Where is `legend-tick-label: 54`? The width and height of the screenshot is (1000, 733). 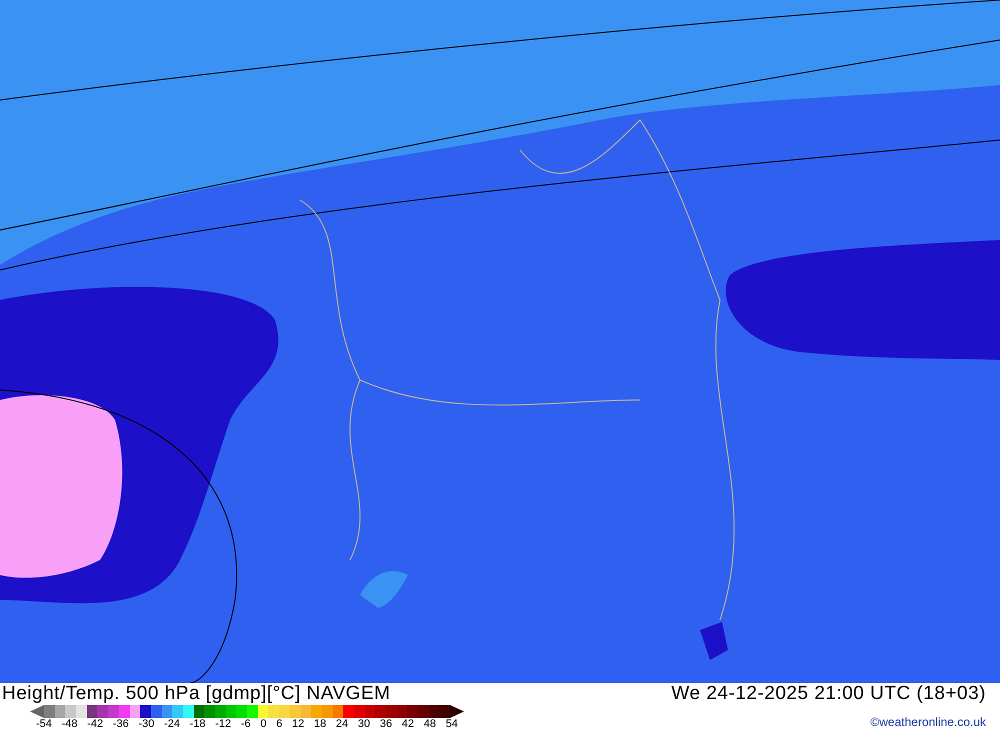
legend-tick-label: 54 is located at coordinates (452, 724).